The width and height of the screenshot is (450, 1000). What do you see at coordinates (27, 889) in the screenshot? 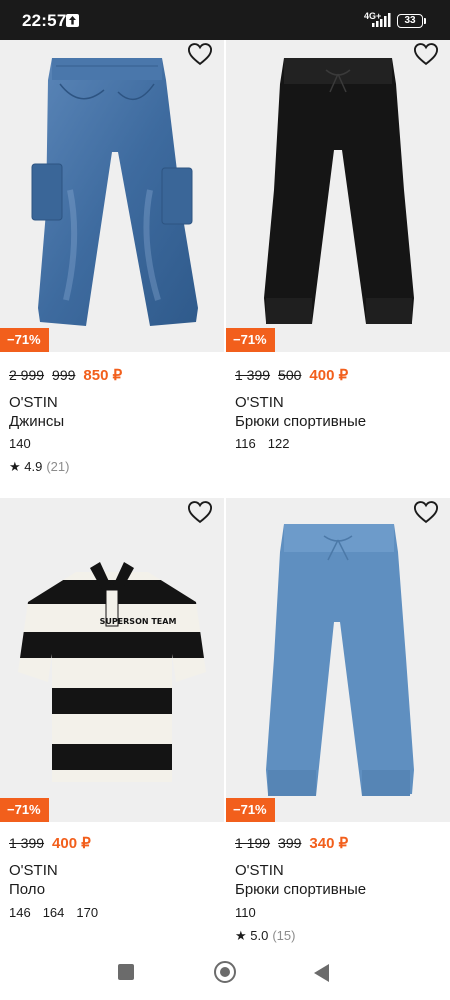
I see `product-name: Поло` at bounding box center [27, 889].